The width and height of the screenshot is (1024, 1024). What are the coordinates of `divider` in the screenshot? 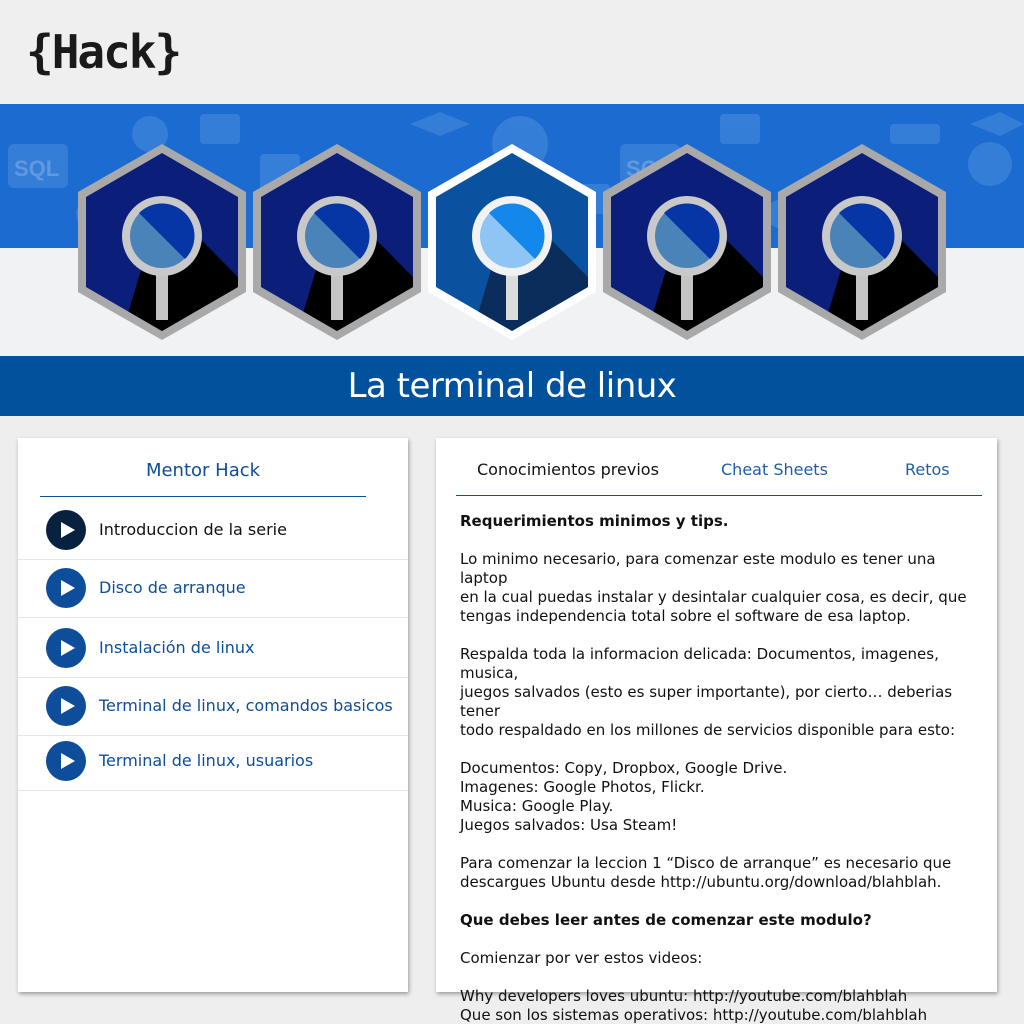 It's located at (203, 496).